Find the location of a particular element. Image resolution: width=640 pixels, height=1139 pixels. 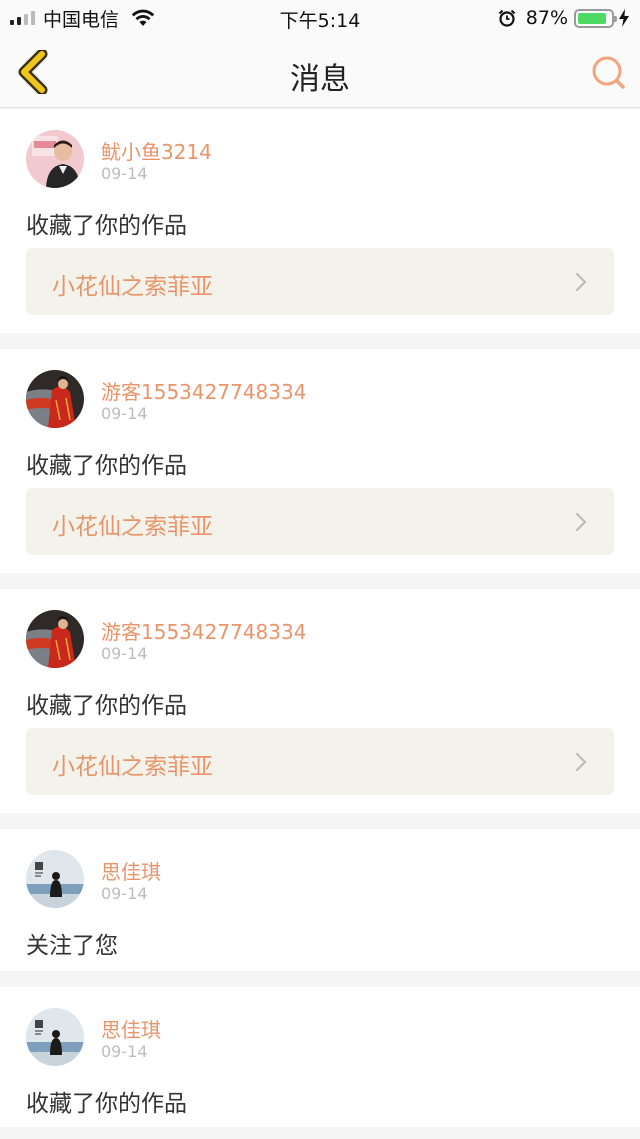

alarm-clock-icon is located at coordinates (506, 18).